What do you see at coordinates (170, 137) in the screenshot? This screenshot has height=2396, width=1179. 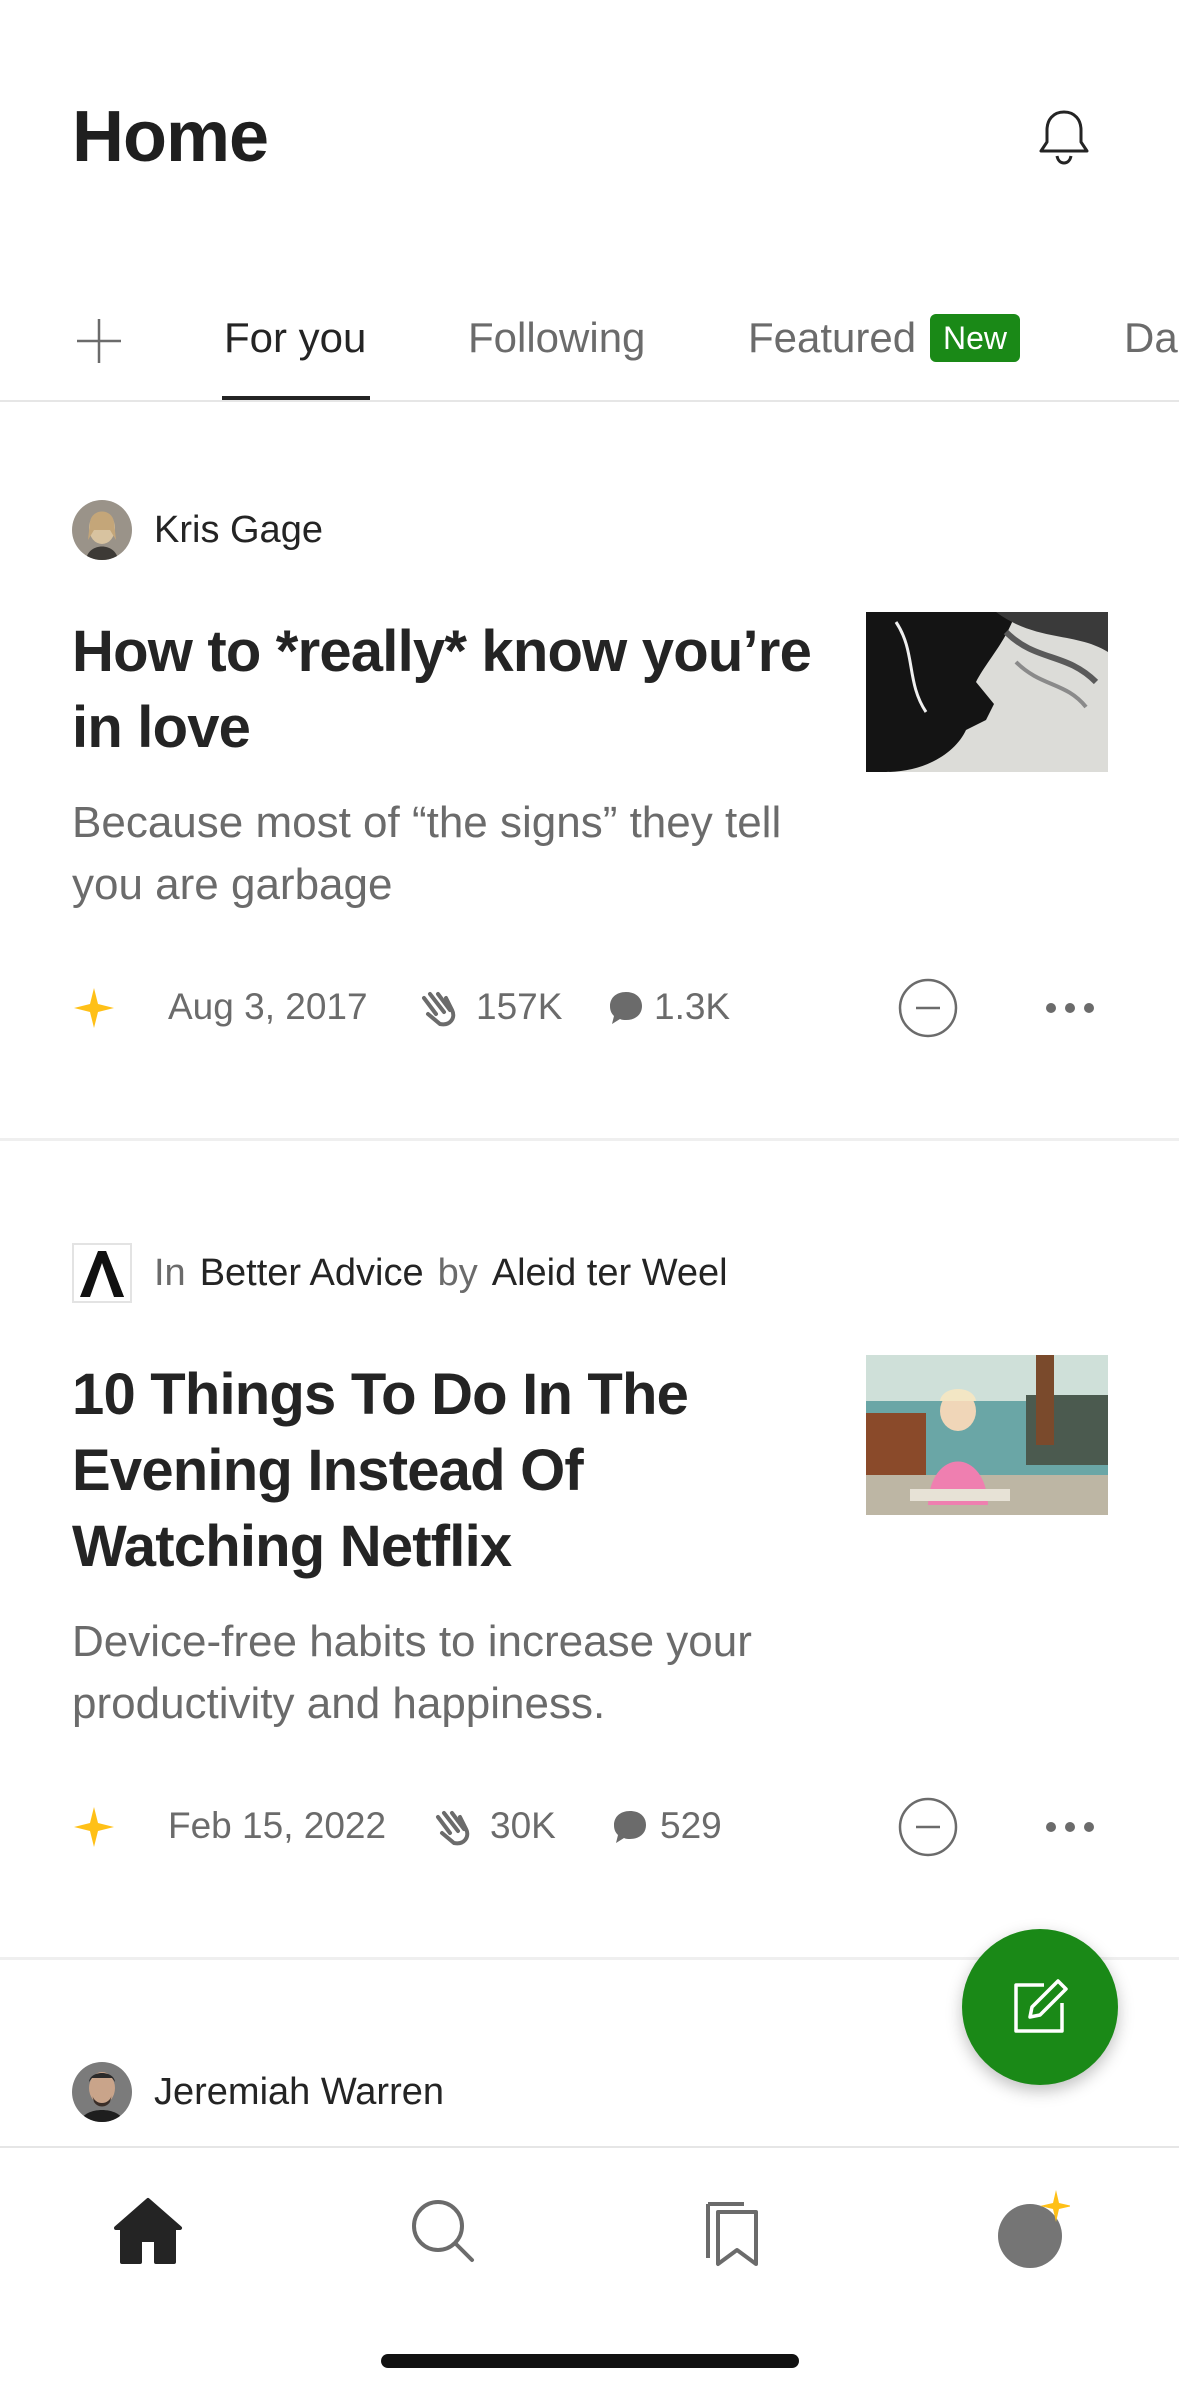 I see `page-title: Home` at bounding box center [170, 137].